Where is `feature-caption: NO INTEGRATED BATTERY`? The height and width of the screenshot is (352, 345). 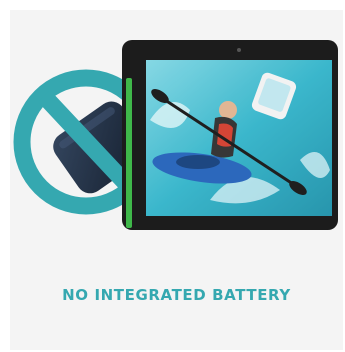 feature-caption: NO INTEGRATED BATTERY is located at coordinates (176, 295).